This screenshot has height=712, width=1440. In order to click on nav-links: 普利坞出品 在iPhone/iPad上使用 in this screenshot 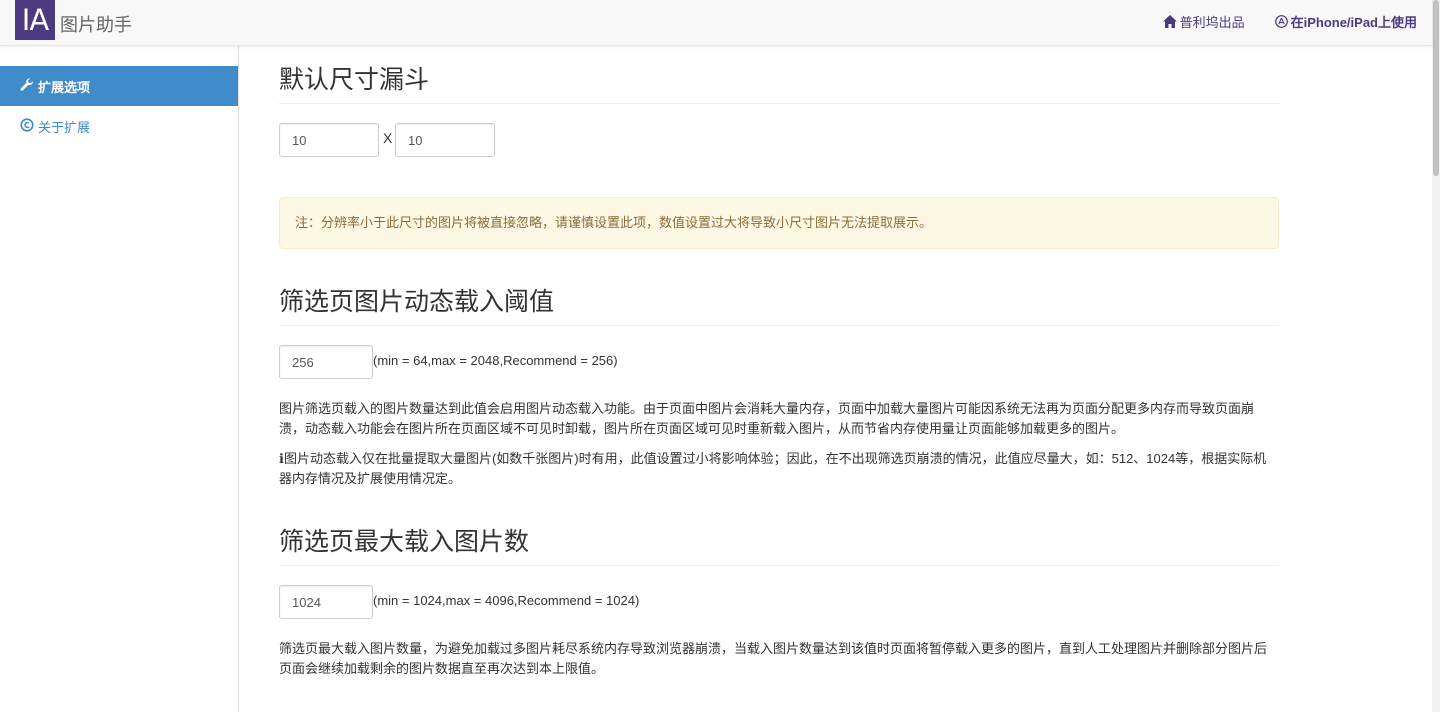, I will do `click(1289, 21)`.